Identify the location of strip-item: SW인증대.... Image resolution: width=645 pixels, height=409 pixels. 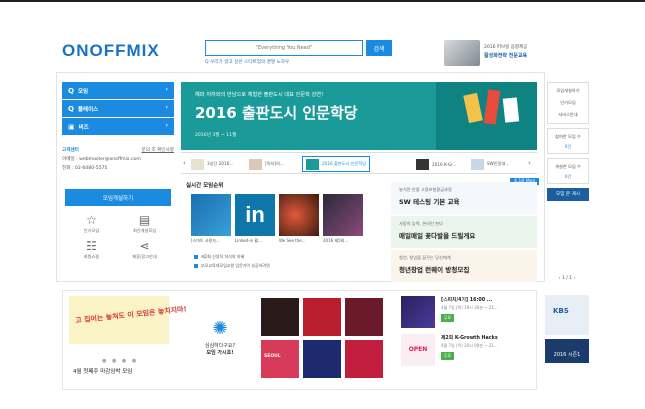
(490, 164).